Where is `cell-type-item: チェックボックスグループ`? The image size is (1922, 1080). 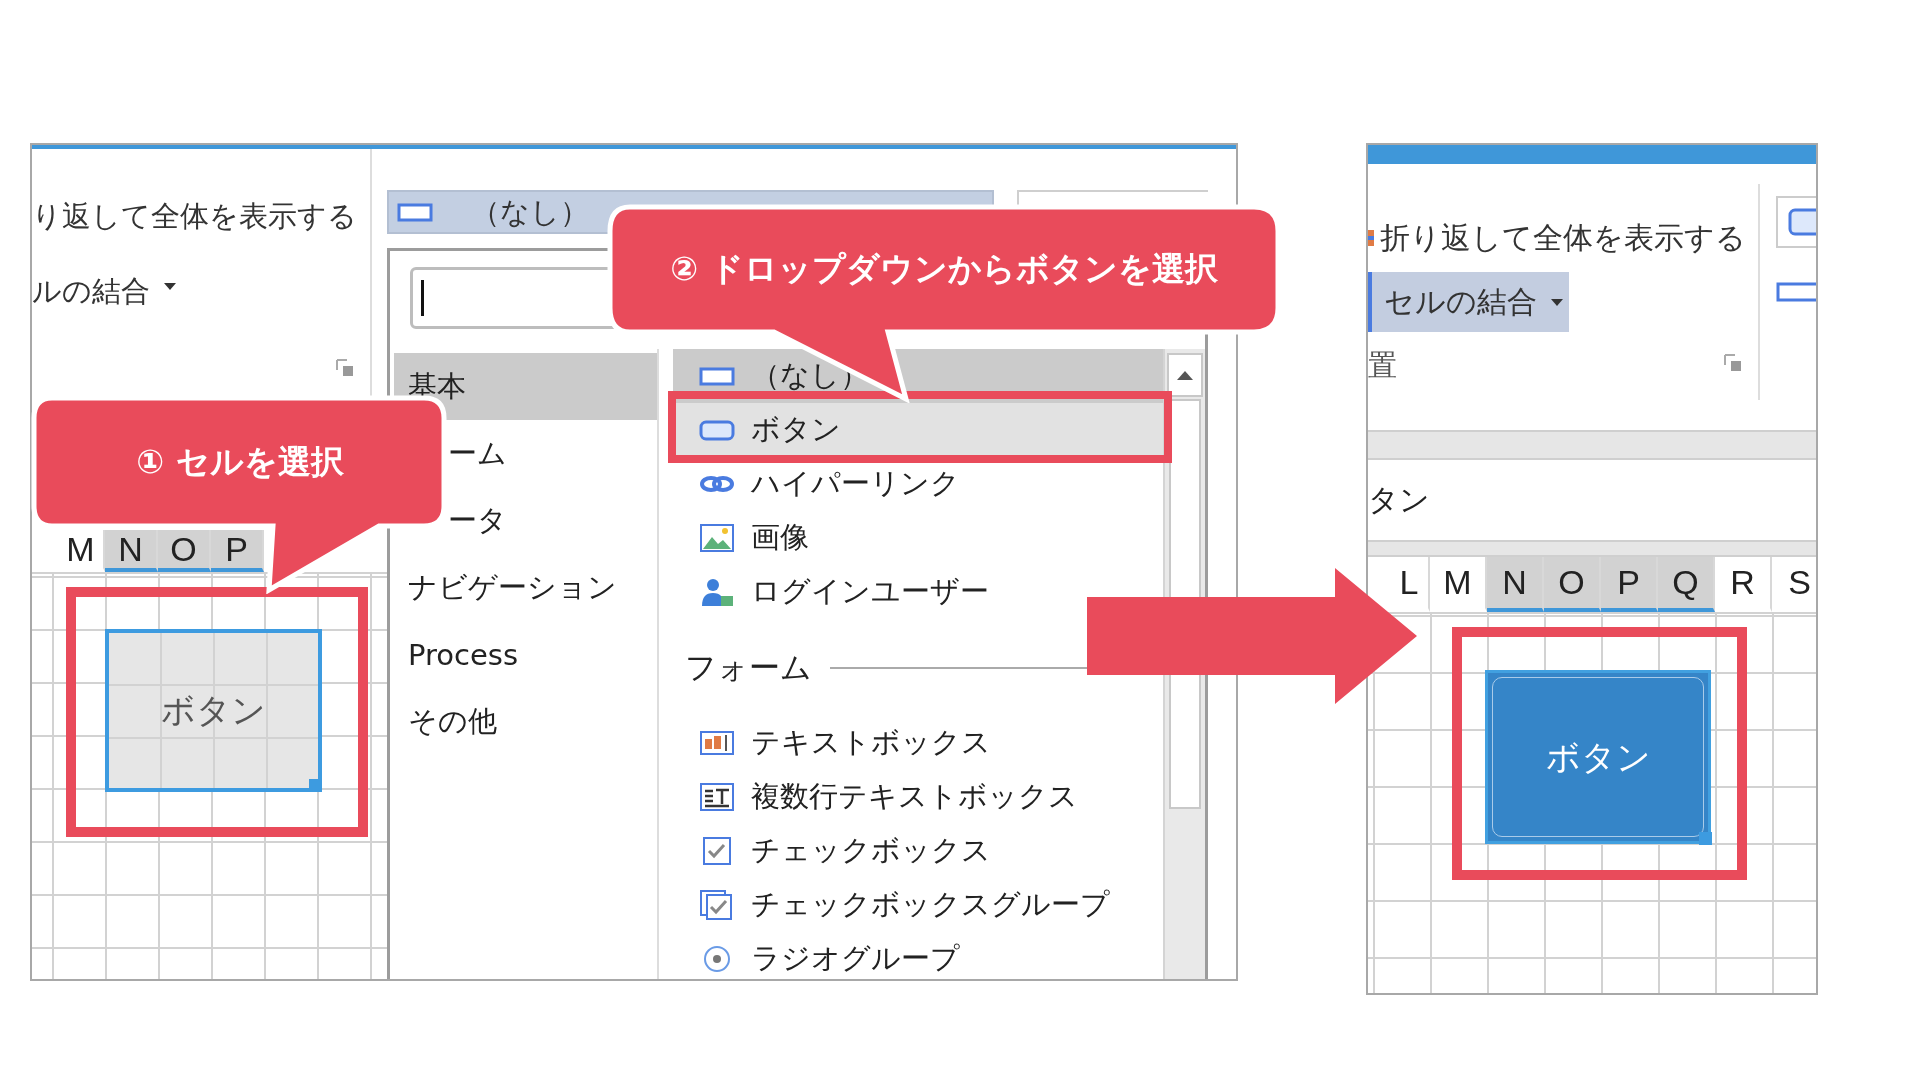
cell-type-item: チェックボックスグループ is located at coordinates (918, 905).